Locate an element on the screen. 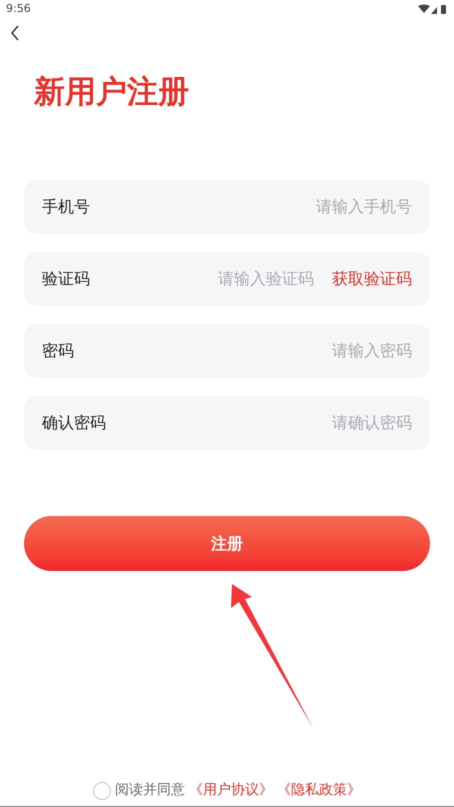 Image resolution: width=454 pixels, height=807 pixels. get-code-button: 获取验证码 is located at coordinates (372, 279).